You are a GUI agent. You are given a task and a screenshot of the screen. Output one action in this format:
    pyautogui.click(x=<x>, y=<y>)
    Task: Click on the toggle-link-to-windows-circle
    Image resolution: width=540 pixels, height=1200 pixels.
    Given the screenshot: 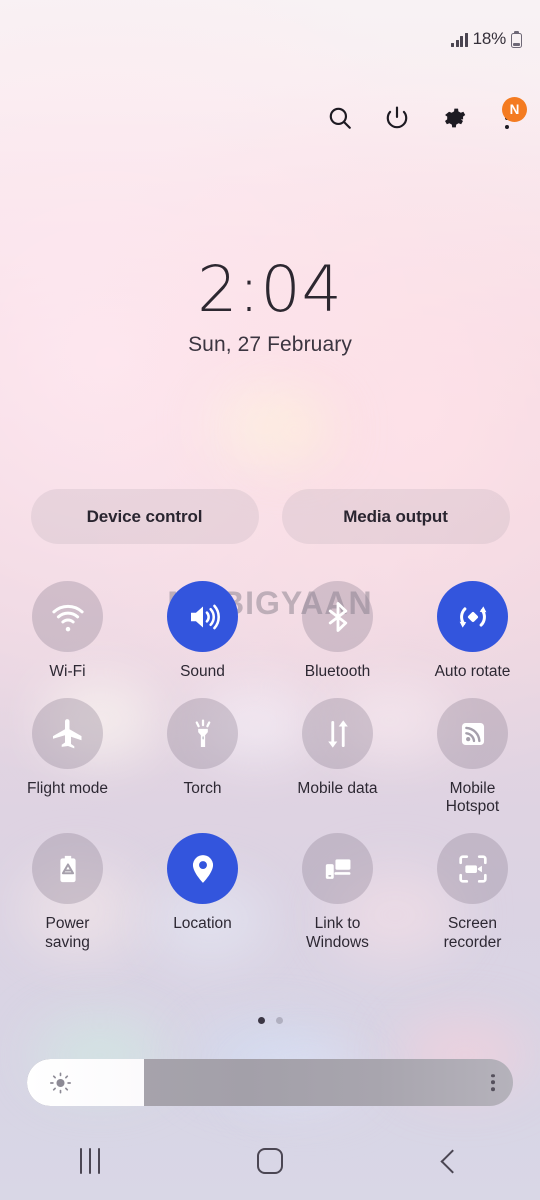 What is the action you would take?
    pyautogui.click(x=337, y=869)
    